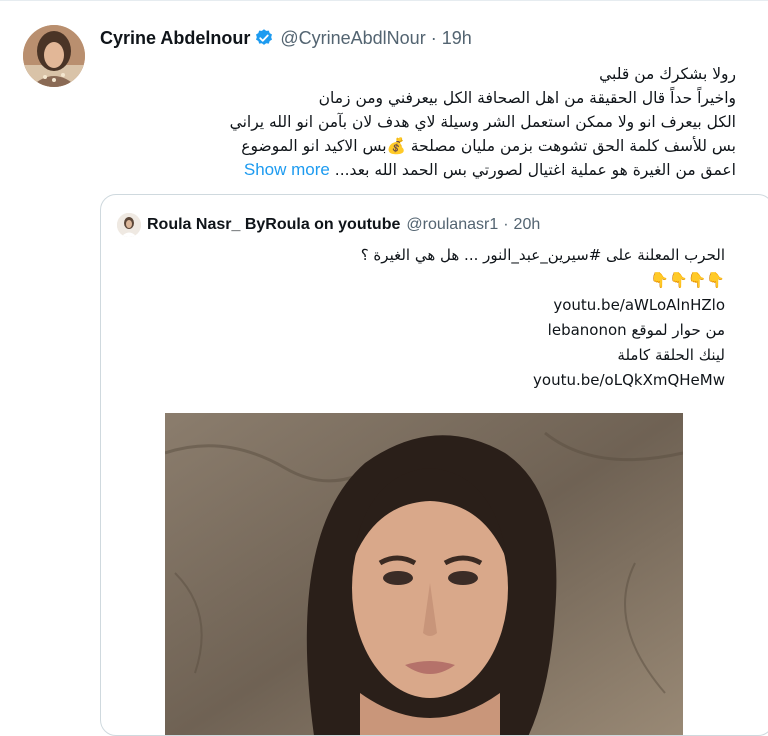  What do you see at coordinates (667, 74) in the screenshot?
I see `tweet-line: رولا بشكرك من قلبي` at bounding box center [667, 74].